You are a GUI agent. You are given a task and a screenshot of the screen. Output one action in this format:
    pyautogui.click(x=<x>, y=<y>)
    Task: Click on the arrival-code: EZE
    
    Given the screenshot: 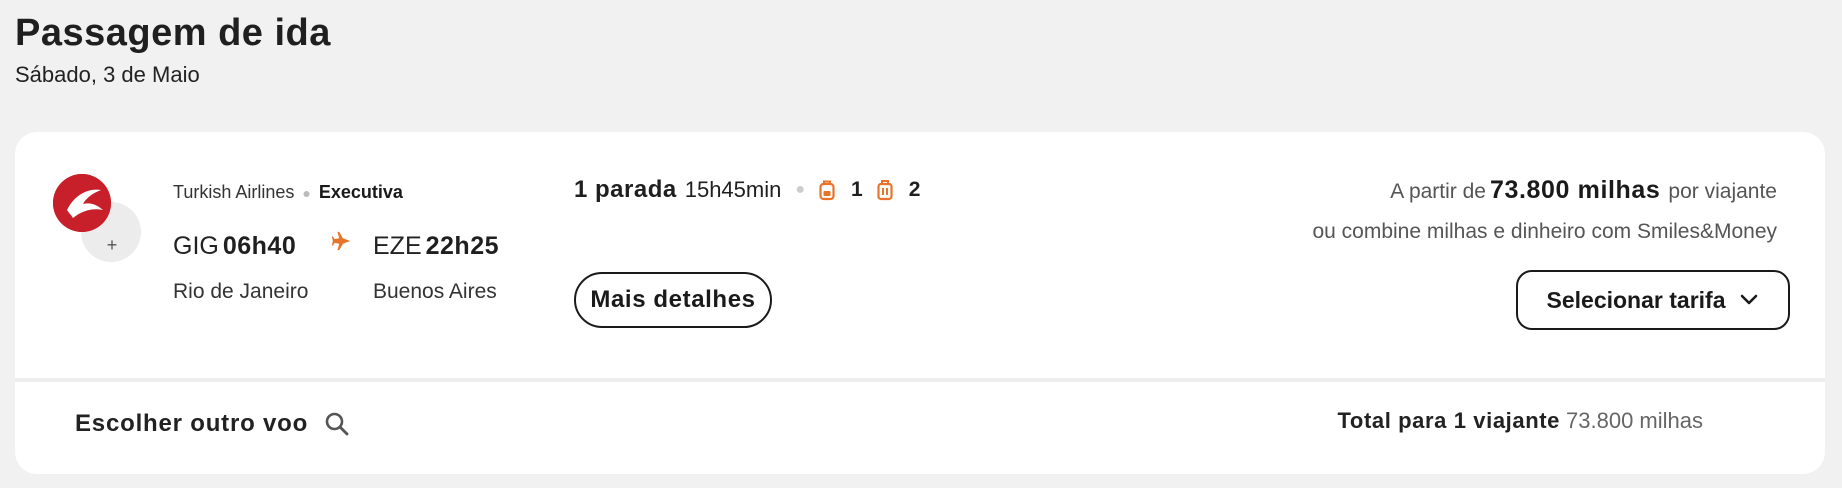 What is the action you would take?
    pyautogui.click(x=397, y=246)
    